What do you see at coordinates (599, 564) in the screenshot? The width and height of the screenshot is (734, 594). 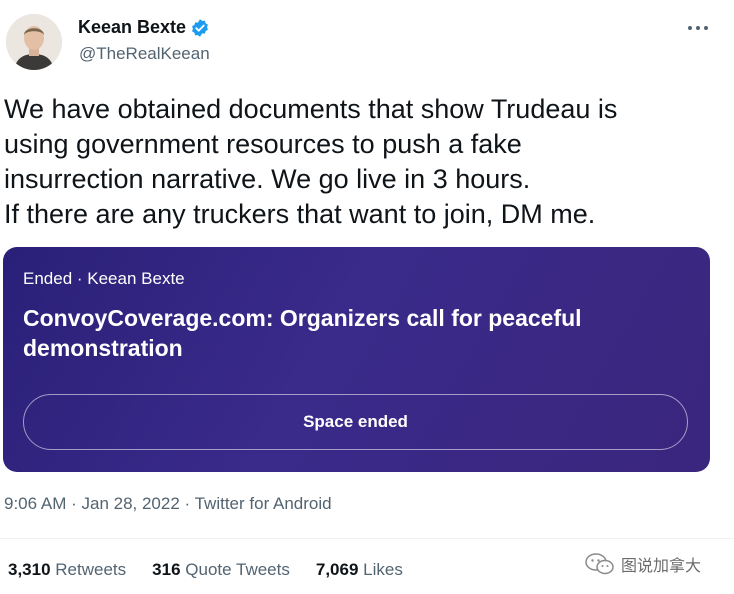 I see `wechat-icon` at bounding box center [599, 564].